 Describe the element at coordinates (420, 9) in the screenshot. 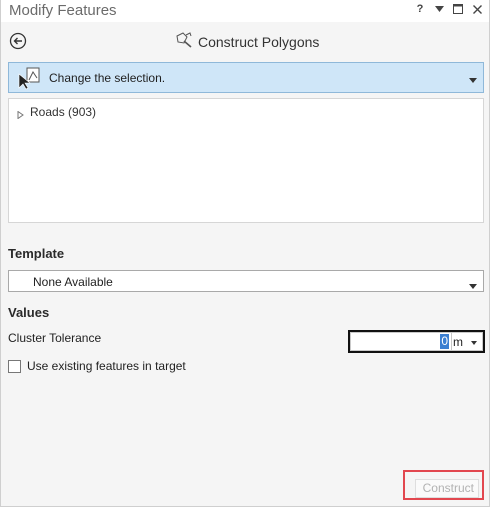

I see `help-icon: ?` at that location.